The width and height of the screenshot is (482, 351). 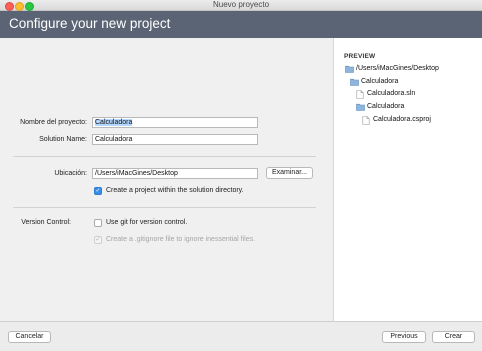 I want to click on close-window-button, so click(x=9, y=6).